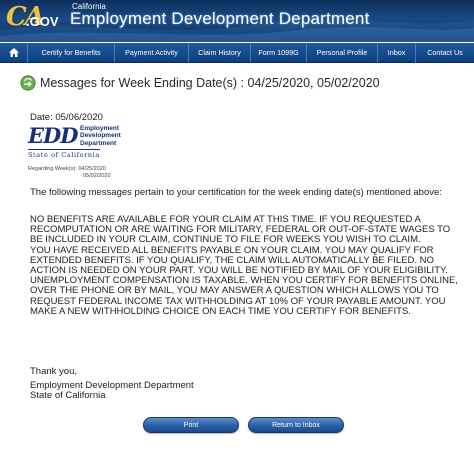 The height and width of the screenshot is (457, 474). I want to click on regarding-week-2: 05/02/2020, so click(97, 176).